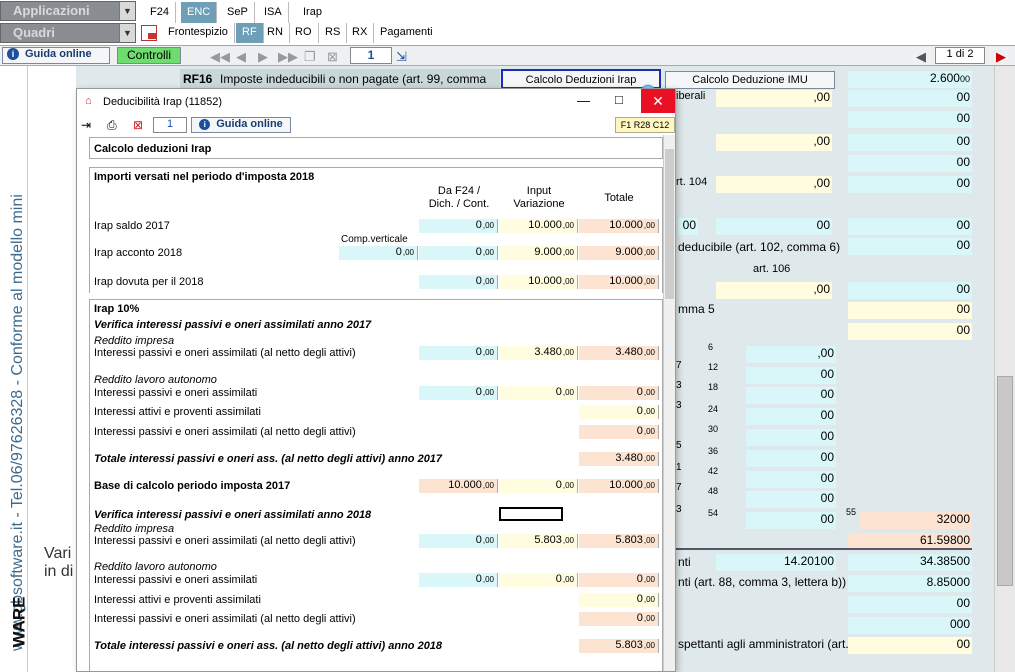  Describe the element at coordinates (1004, 369) in the screenshot. I see `main-scrollbar` at that location.